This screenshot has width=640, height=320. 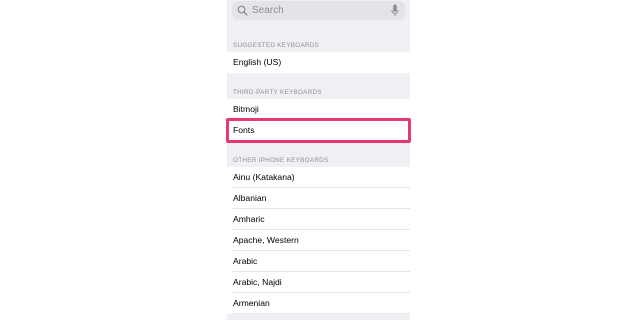 What do you see at coordinates (281, 160) in the screenshot?
I see `section-header-other: OTHER IPHONE KEYBOARDS` at bounding box center [281, 160].